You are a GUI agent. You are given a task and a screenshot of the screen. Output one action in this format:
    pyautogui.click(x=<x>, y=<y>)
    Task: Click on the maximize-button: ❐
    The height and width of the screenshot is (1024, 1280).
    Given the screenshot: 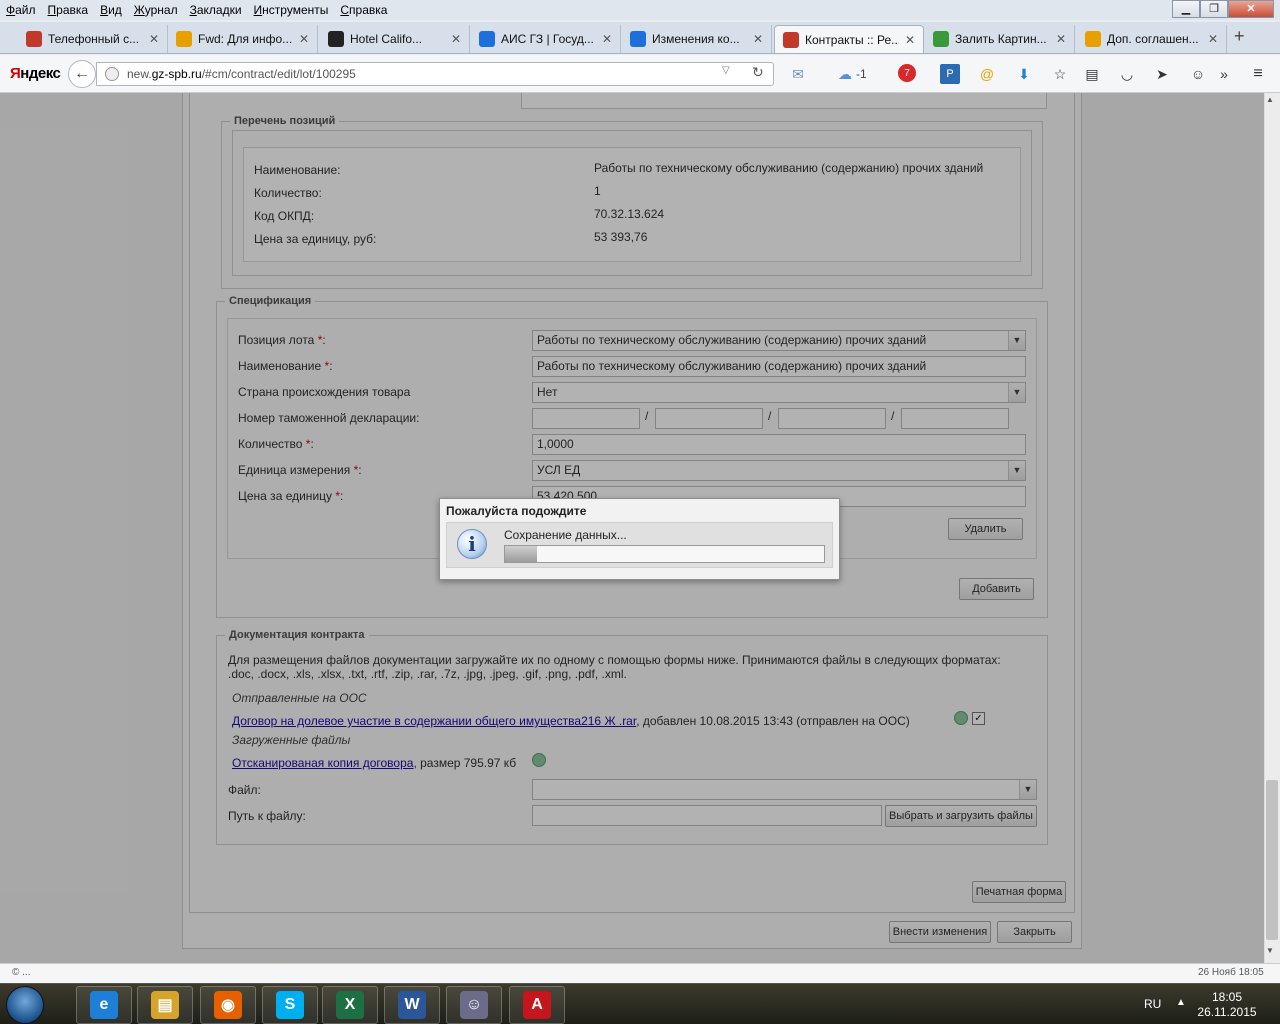 What is the action you would take?
    pyautogui.click(x=1214, y=9)
    